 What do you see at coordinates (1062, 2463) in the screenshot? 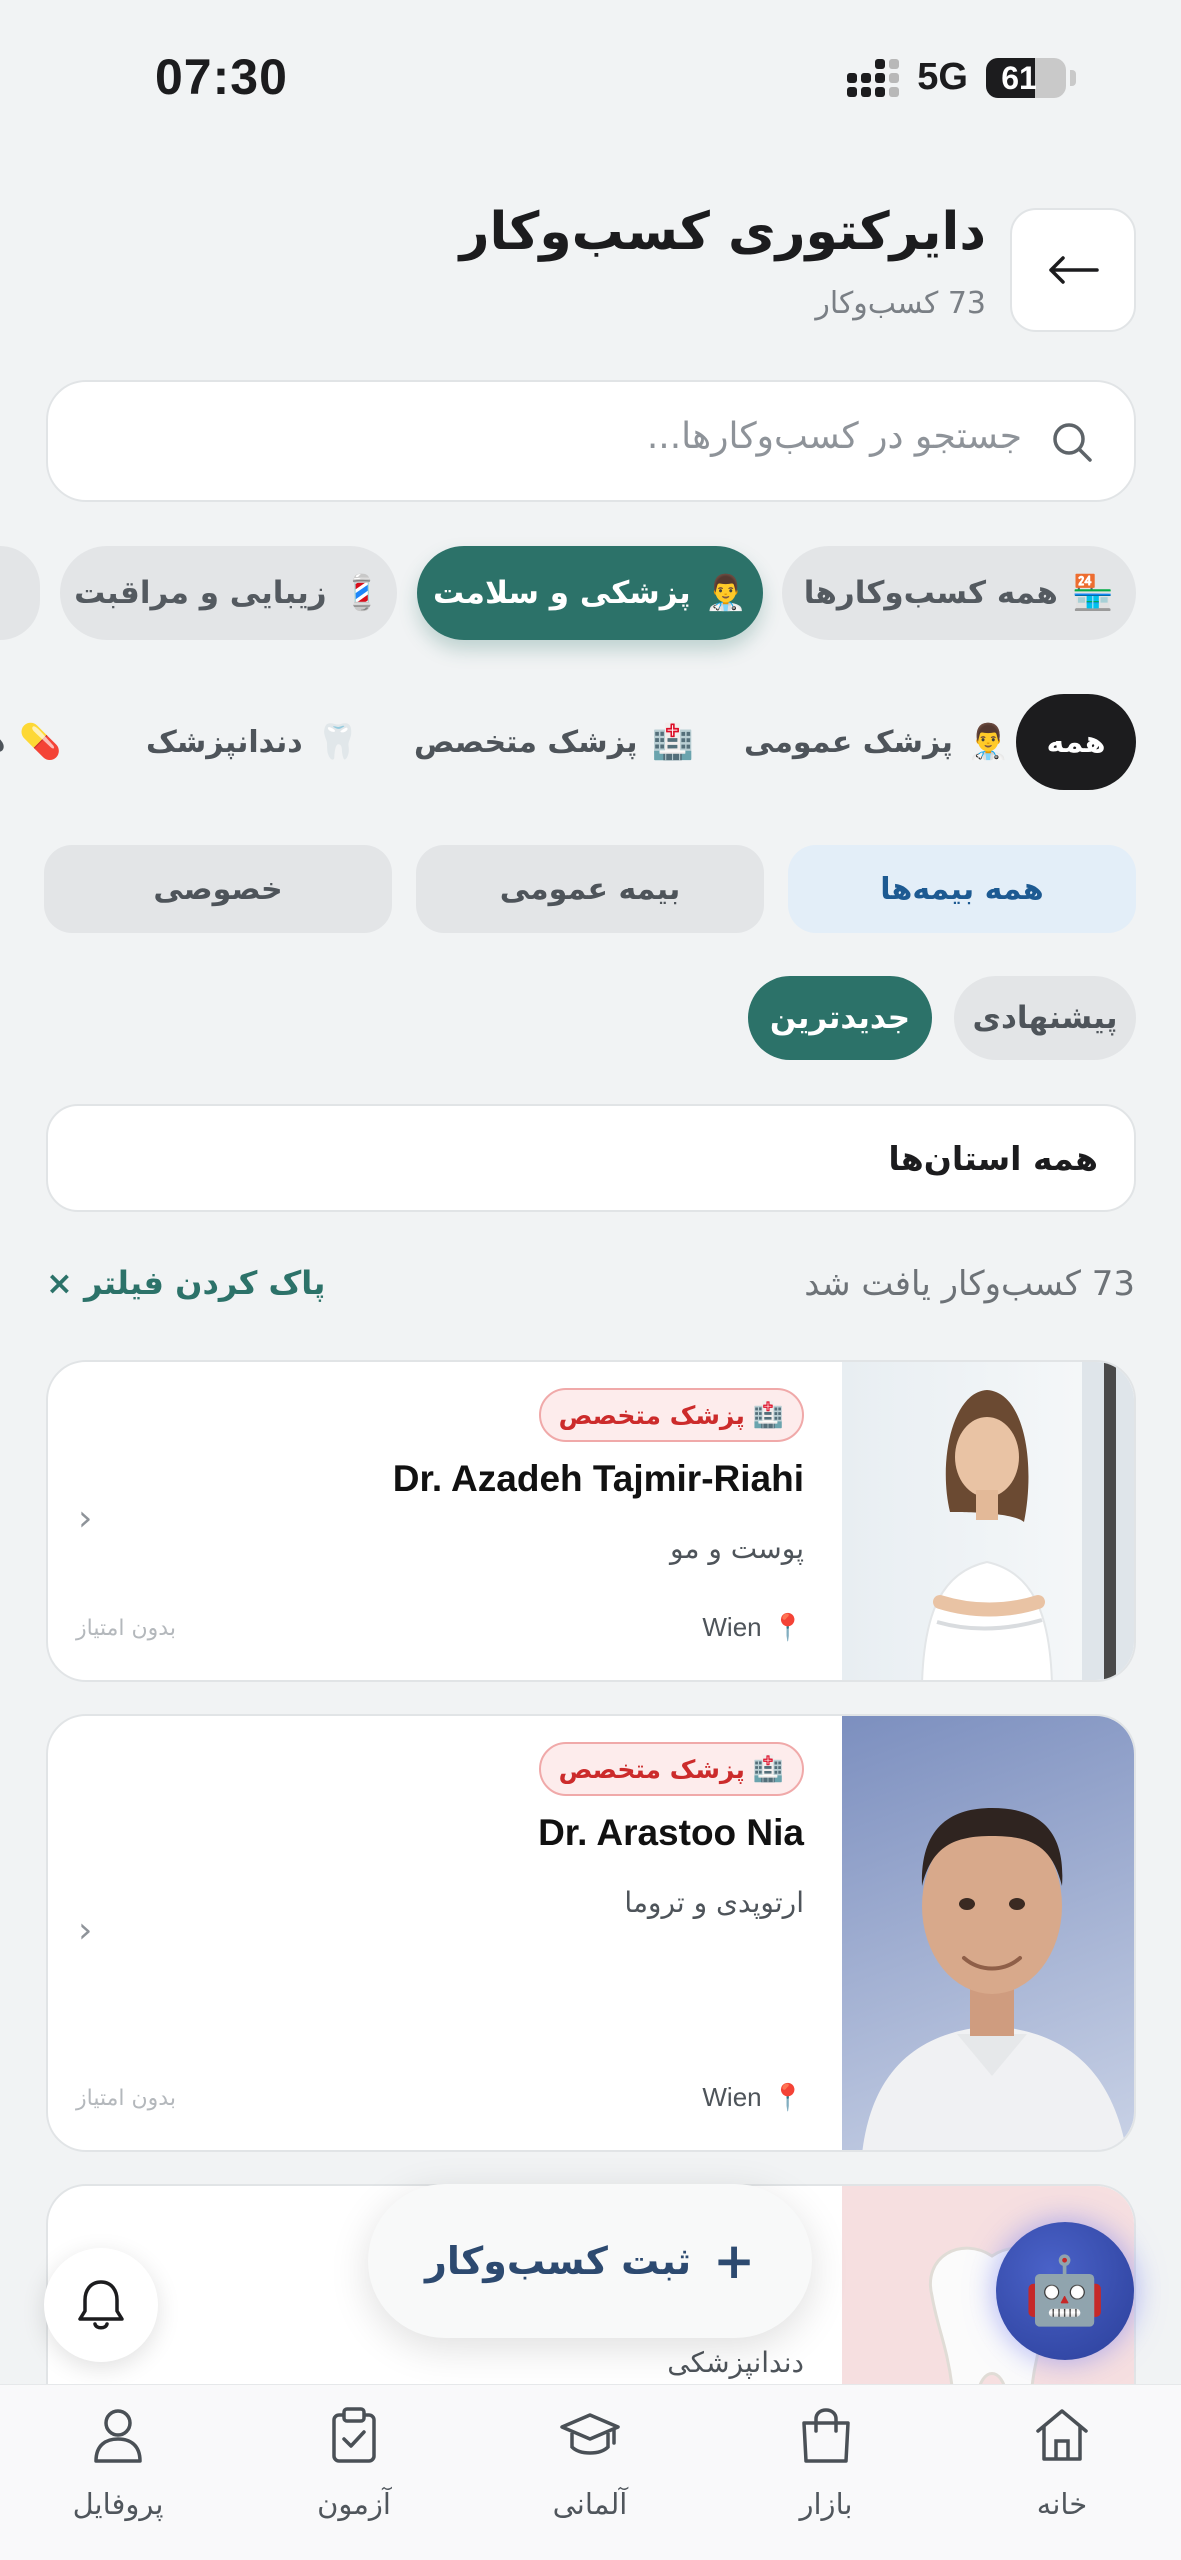
I see `nav-item-home: خانه` at bounding box center [1062, 2463].